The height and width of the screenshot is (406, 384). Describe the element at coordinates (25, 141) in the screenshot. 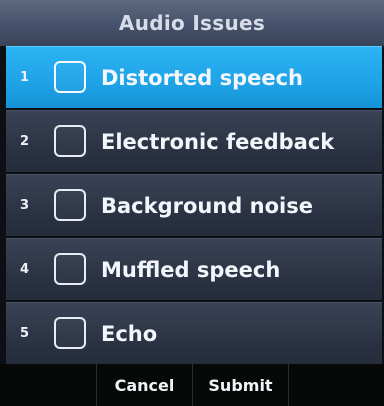

I see `item-number: 2` at that location.